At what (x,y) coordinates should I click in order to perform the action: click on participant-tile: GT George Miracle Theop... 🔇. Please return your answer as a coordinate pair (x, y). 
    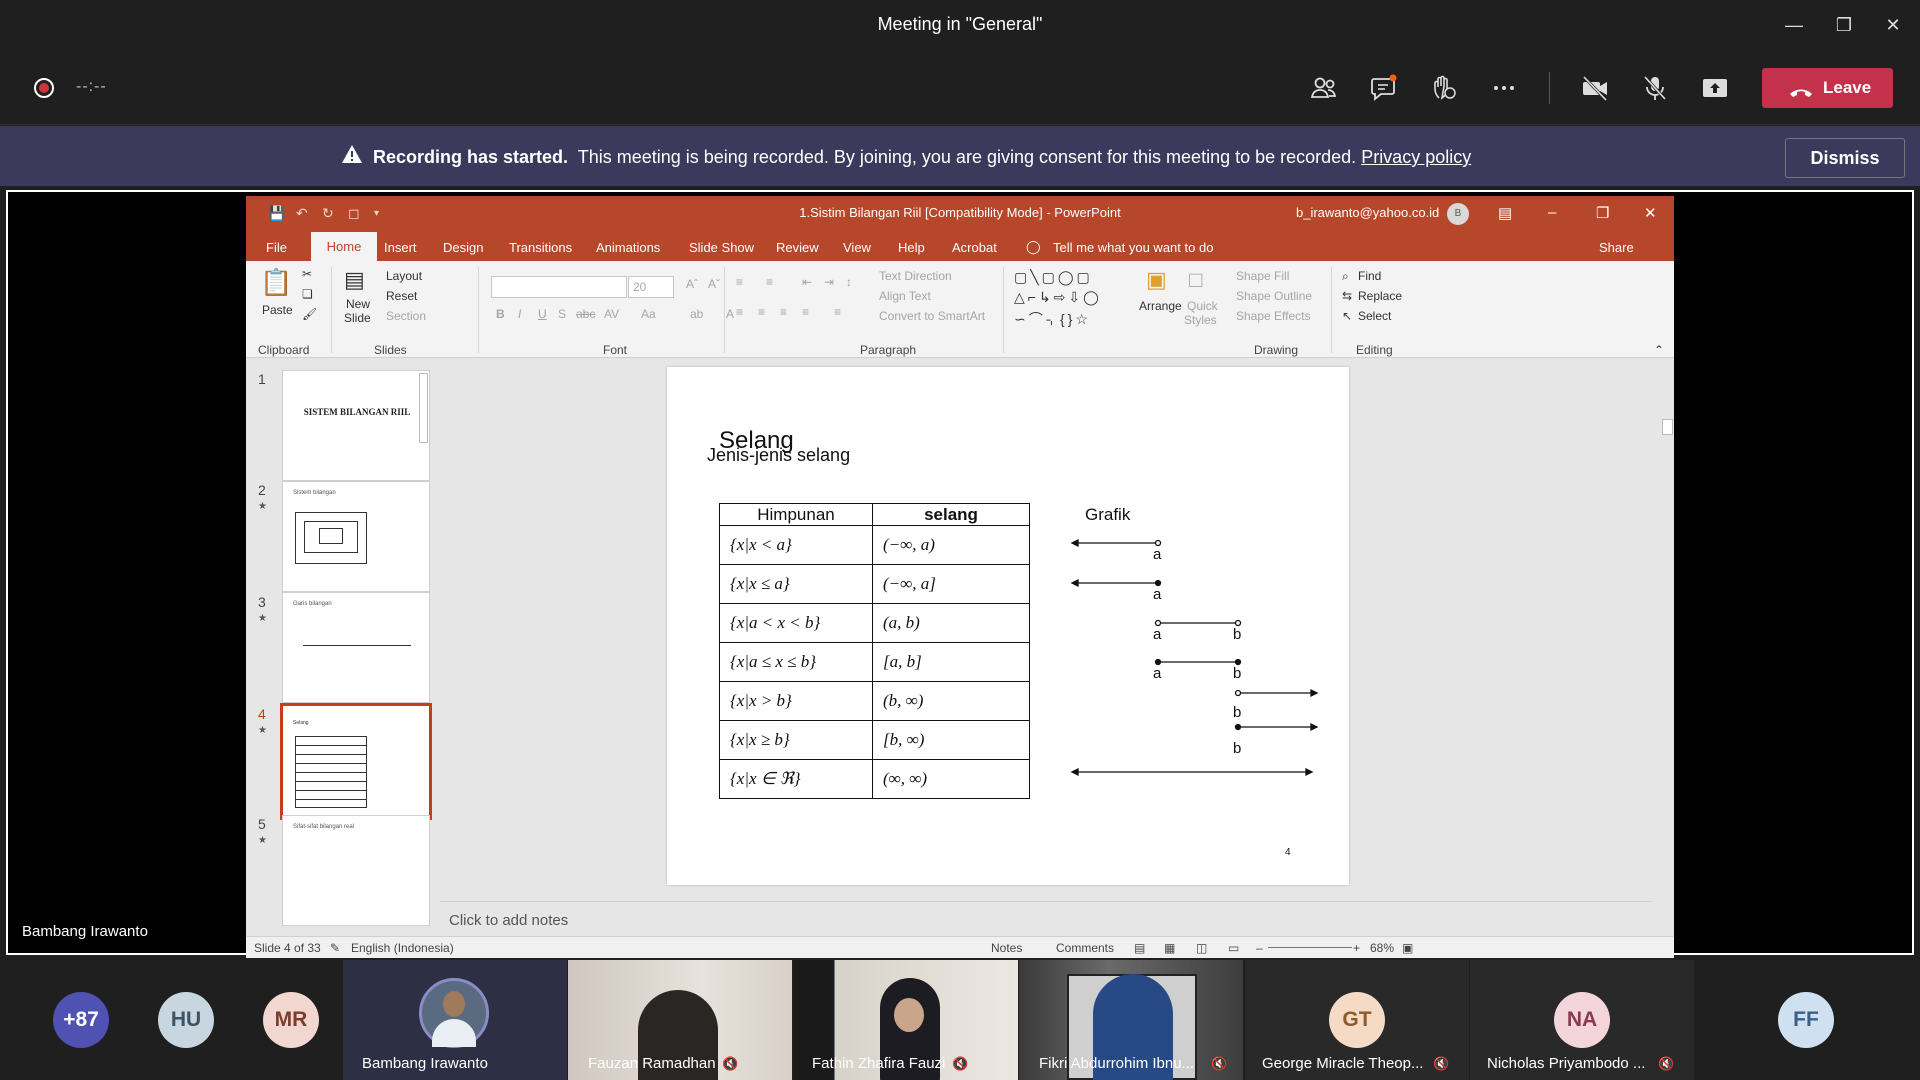
    Looking at the image, I should click on (1357, 1020).